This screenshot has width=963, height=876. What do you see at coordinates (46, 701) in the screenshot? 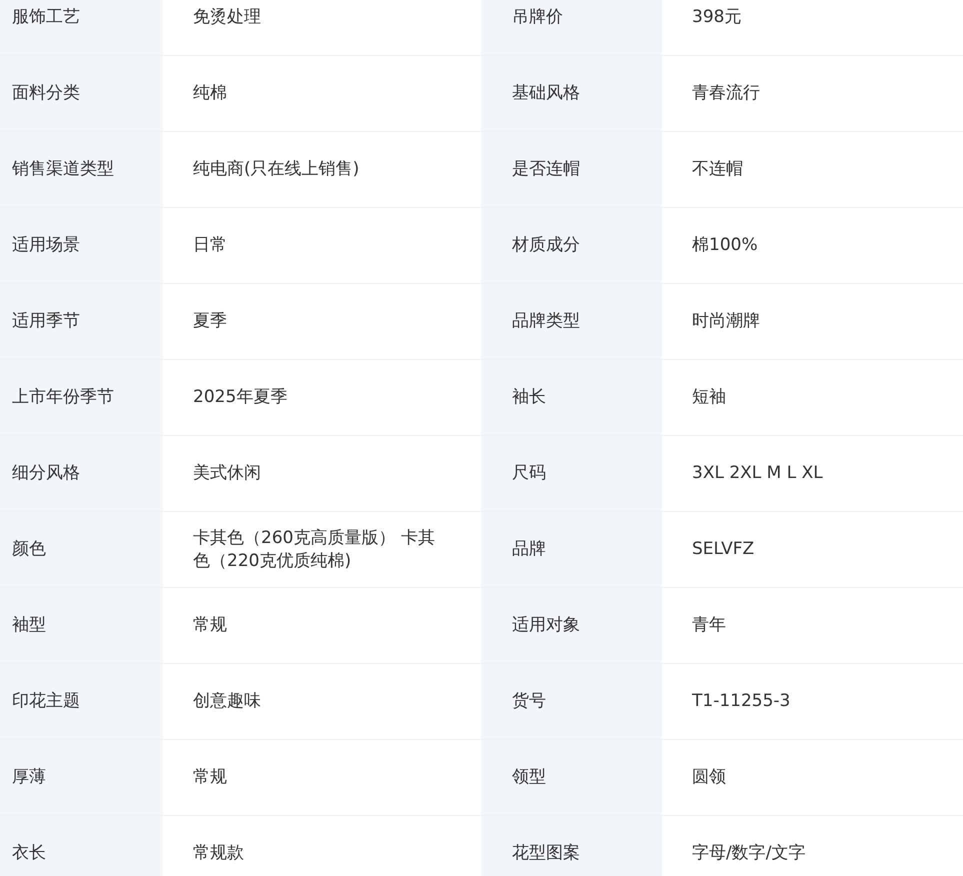
I see `attribute-label: 印花主题` at bounding box center [46, 701].